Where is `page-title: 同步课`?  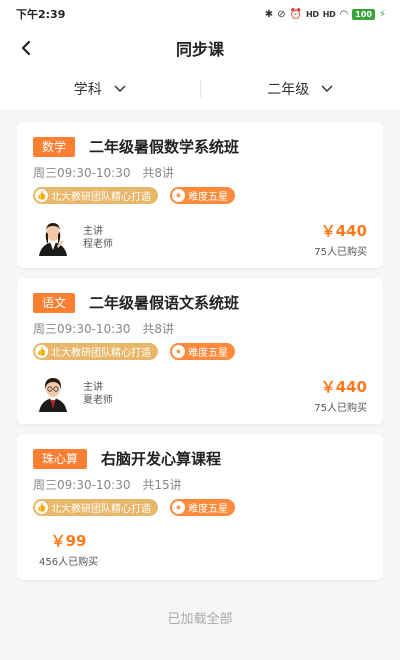 page-title: 同步课 is located at coordinates (199, 49).